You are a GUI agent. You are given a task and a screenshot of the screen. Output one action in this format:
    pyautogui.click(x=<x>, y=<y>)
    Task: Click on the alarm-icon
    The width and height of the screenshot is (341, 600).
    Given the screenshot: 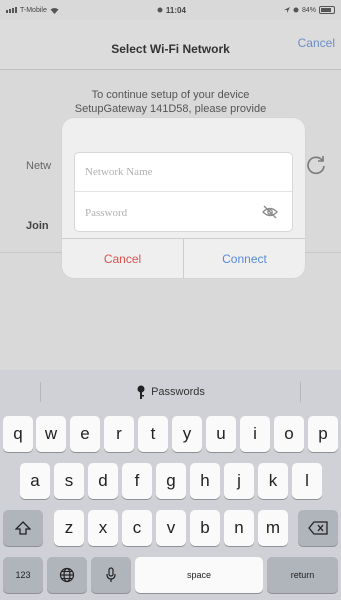 What is the action you would take?
    pyautogui.click(x=296, y=10)
    